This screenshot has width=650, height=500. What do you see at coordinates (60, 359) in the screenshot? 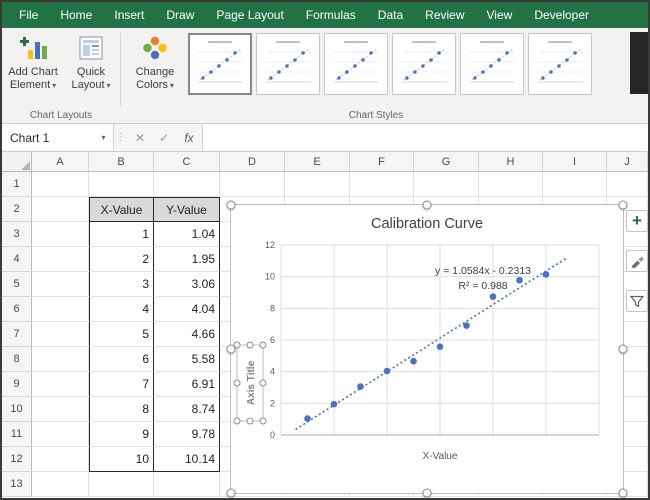
I see `cell-a8` at bounding box center [60, 359].